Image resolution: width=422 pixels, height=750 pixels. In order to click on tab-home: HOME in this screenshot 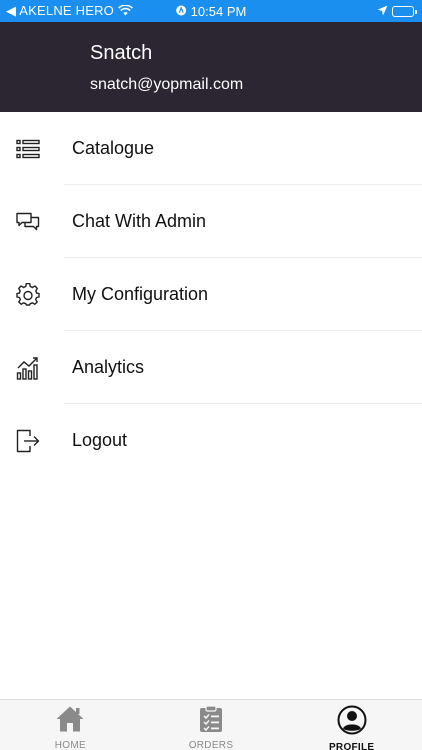, I will do `click(70, 725)`.